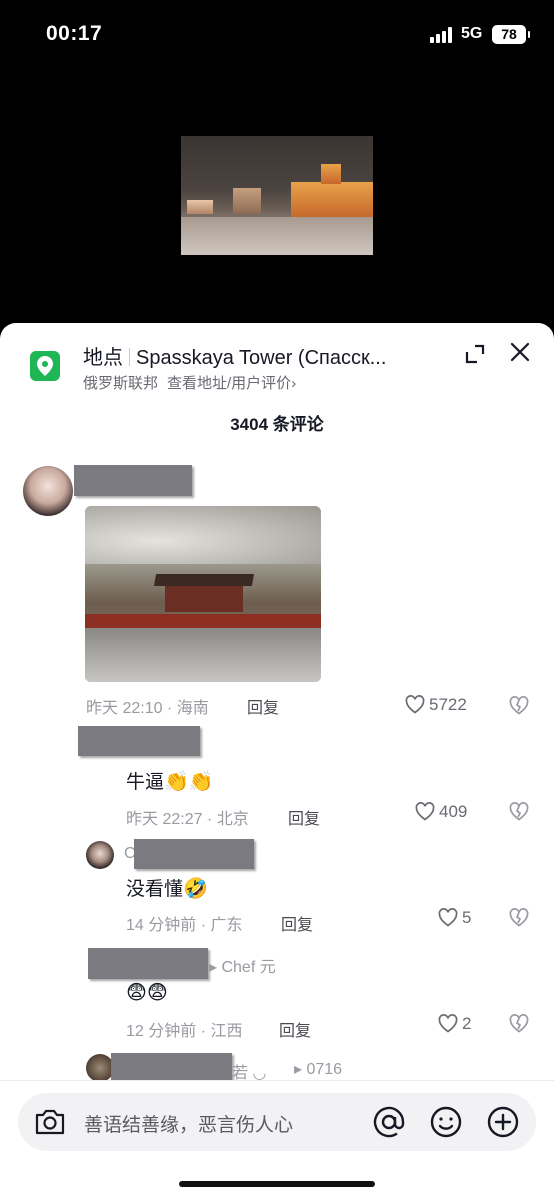 The height and width of the screenshot is (1199, 554). I want to click on like-button: 5722, so click(436, 705).